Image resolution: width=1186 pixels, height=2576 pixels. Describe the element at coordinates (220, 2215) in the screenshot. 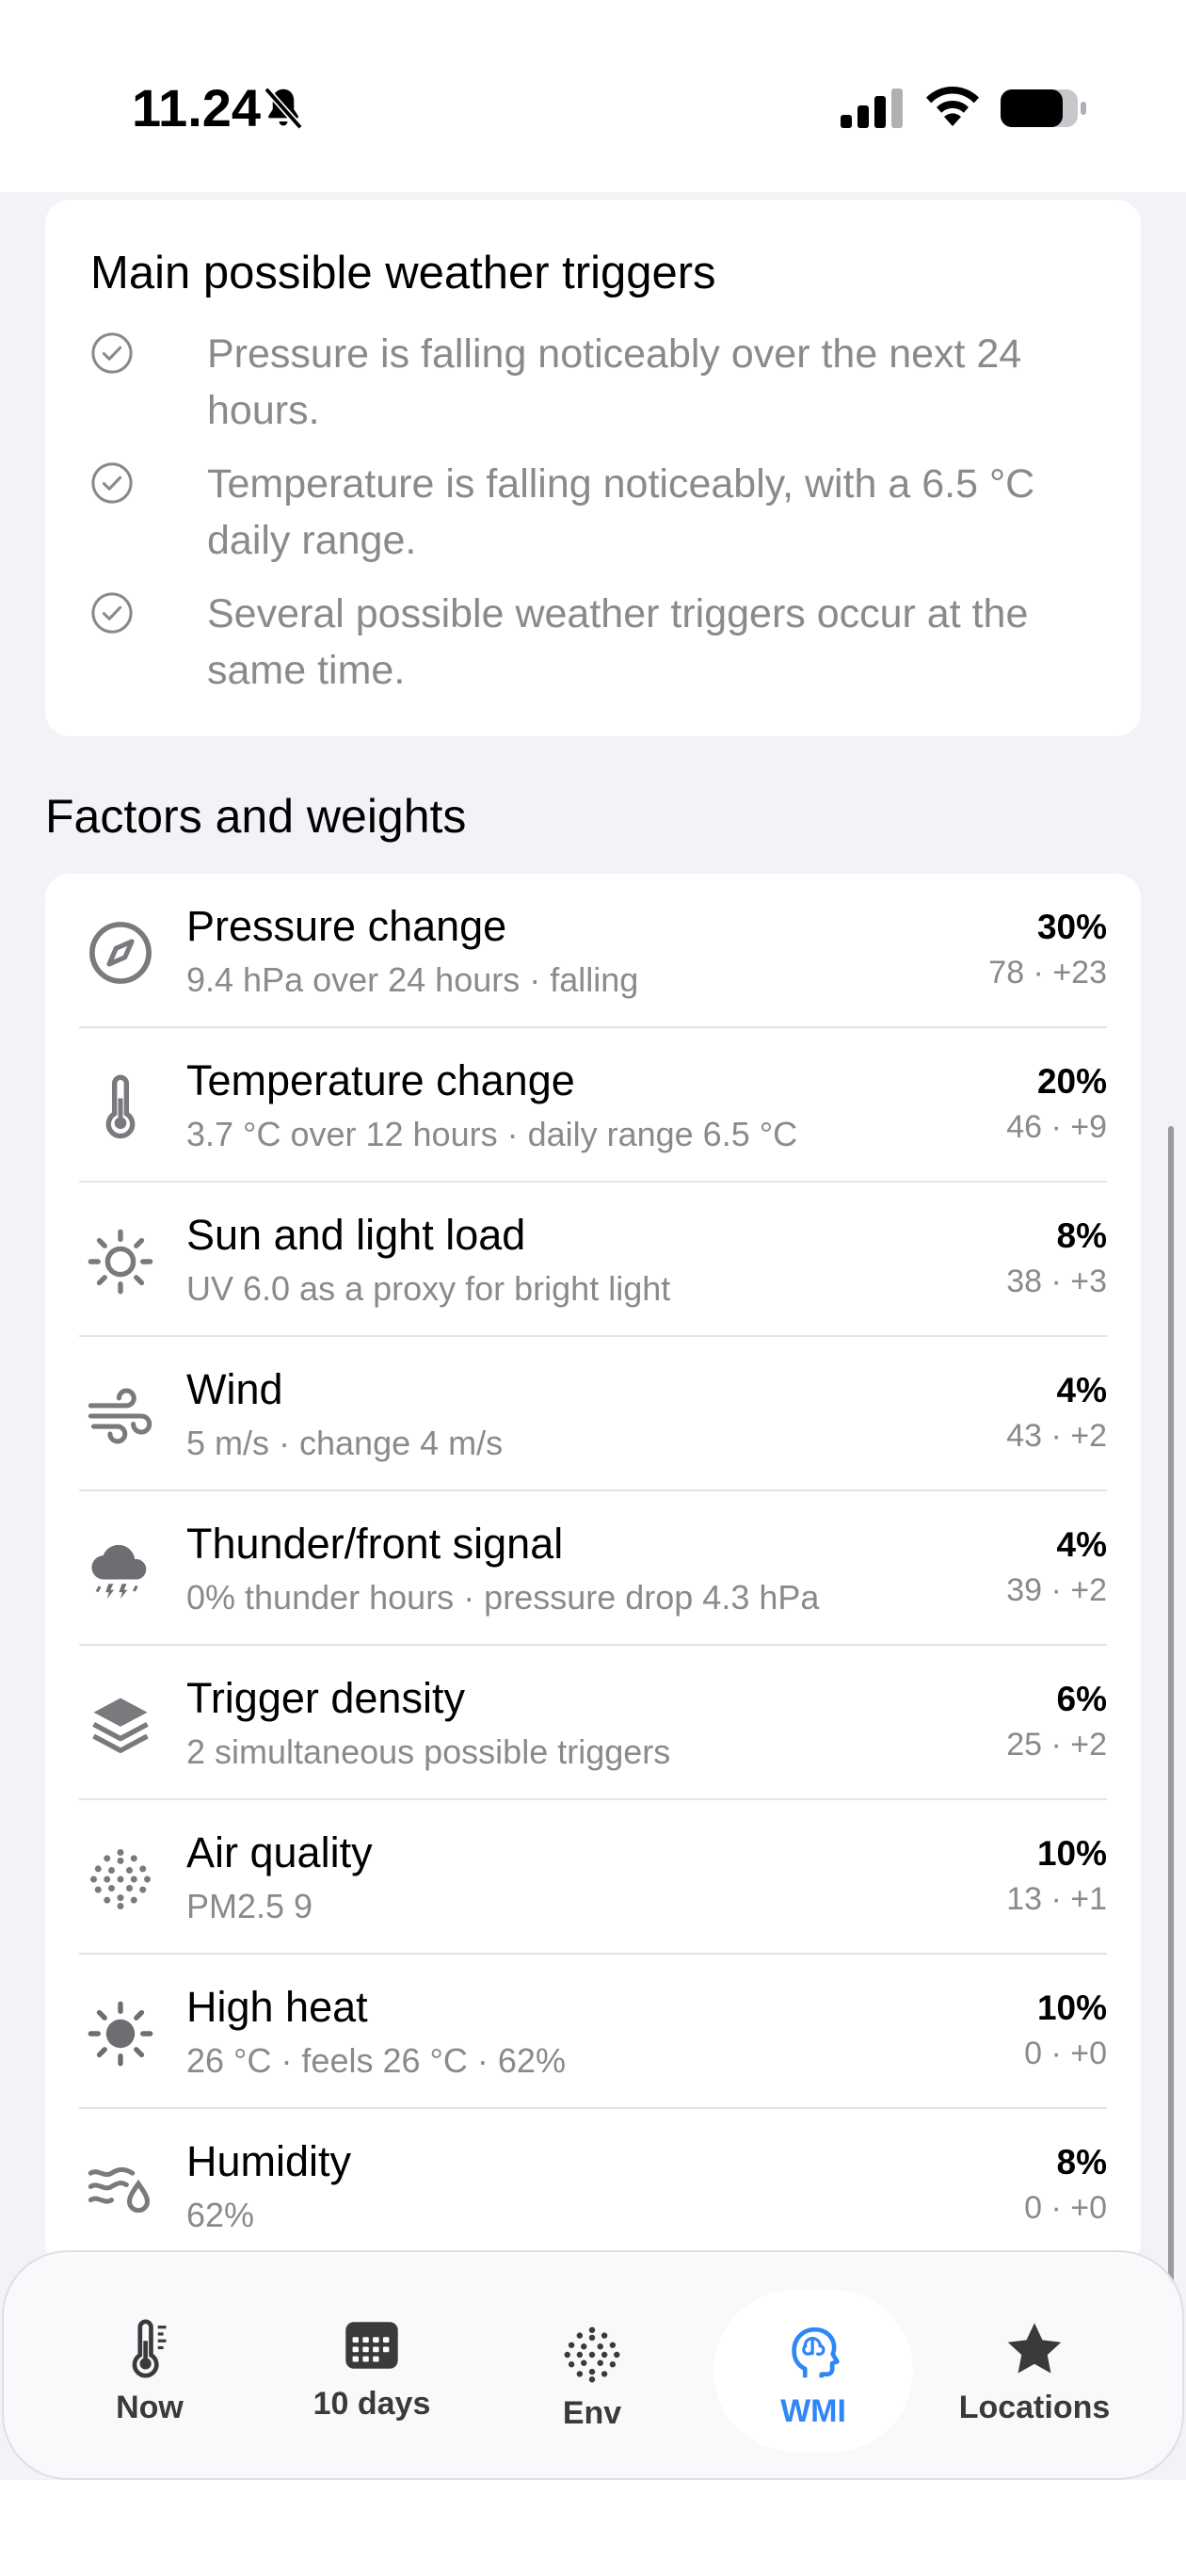

I see `factor-detail: 62%` at that location.